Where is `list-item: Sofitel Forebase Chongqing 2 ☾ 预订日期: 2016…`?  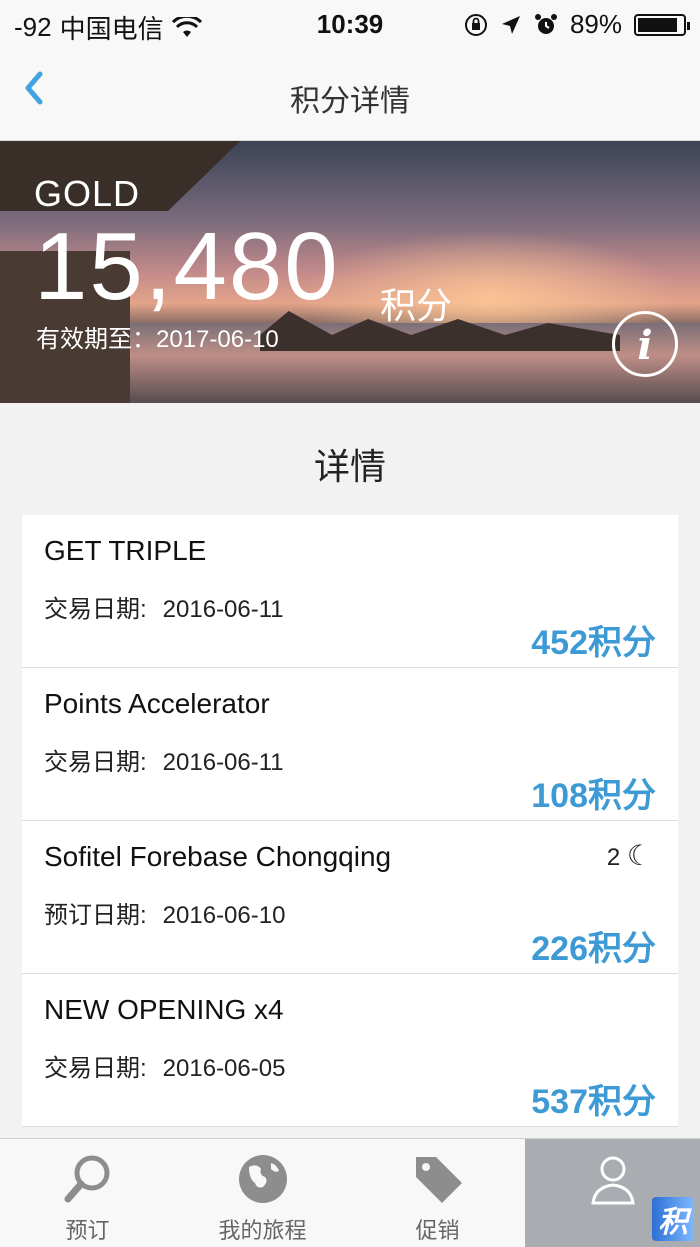 list-item: Sofitel Forebase Chongqing 2 ☾ 预订日期: 2016… is located at coordinates (350, 897).